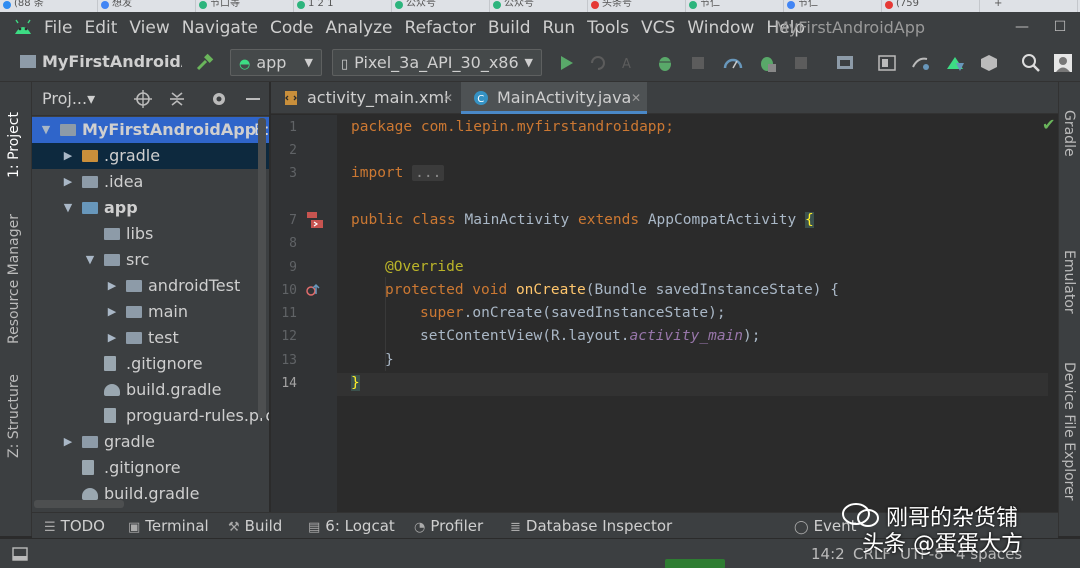 Image resolution: width=1080 pixels, height=568 pixels. What do you see at coordinates (205, 63) in the screenshot?
I see `hammer-icon` at bounding box center [205, 63].